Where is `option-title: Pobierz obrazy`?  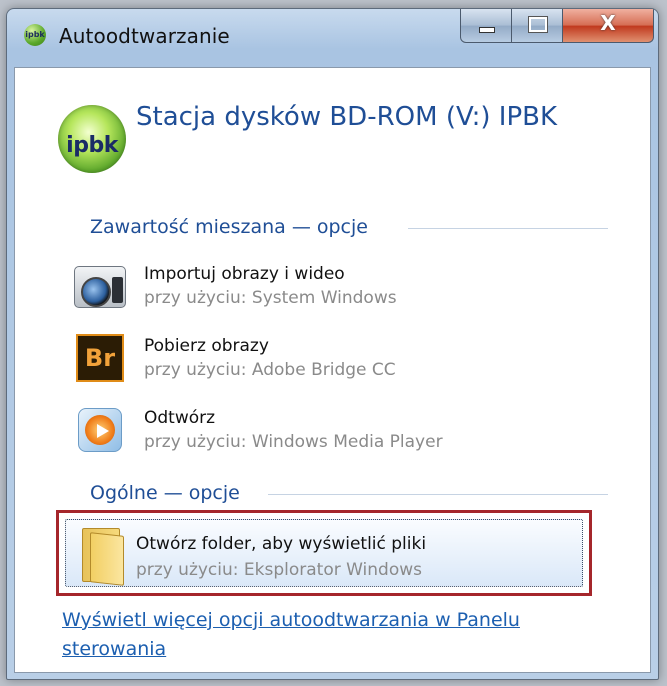 option-title: Pobierz obrazy is located at coordinates (206, 346).